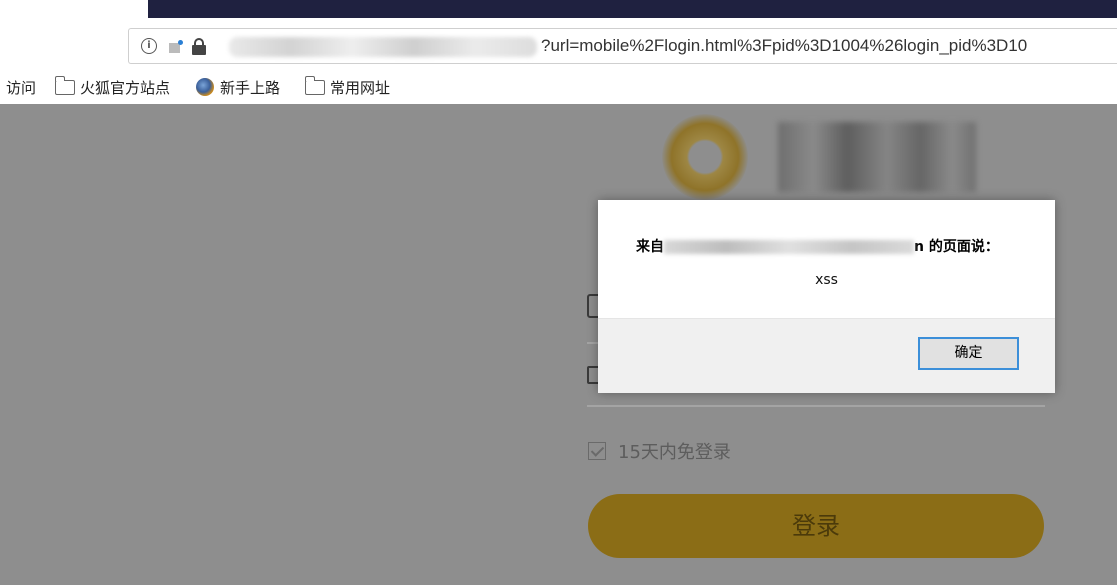 Image resolution: width=1117 pixels, height=585 pixels. Describe the element at coordinates (175, 46) in the screenshot. I see `permissions-icon` at that location.